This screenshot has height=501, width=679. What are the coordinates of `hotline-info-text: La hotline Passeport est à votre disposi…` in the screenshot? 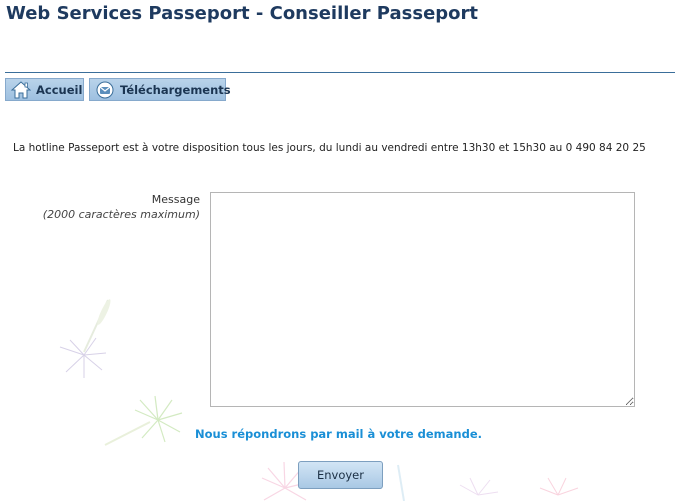 It's located at (329, 148).